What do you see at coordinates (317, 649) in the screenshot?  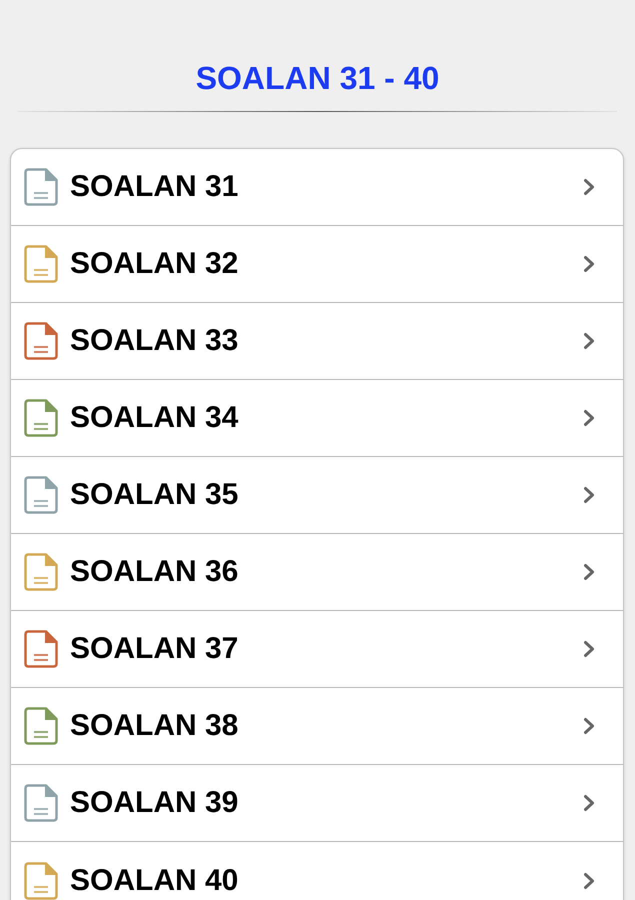 I see `list-item: SOALAN 37` at bounding box center [317, 649].